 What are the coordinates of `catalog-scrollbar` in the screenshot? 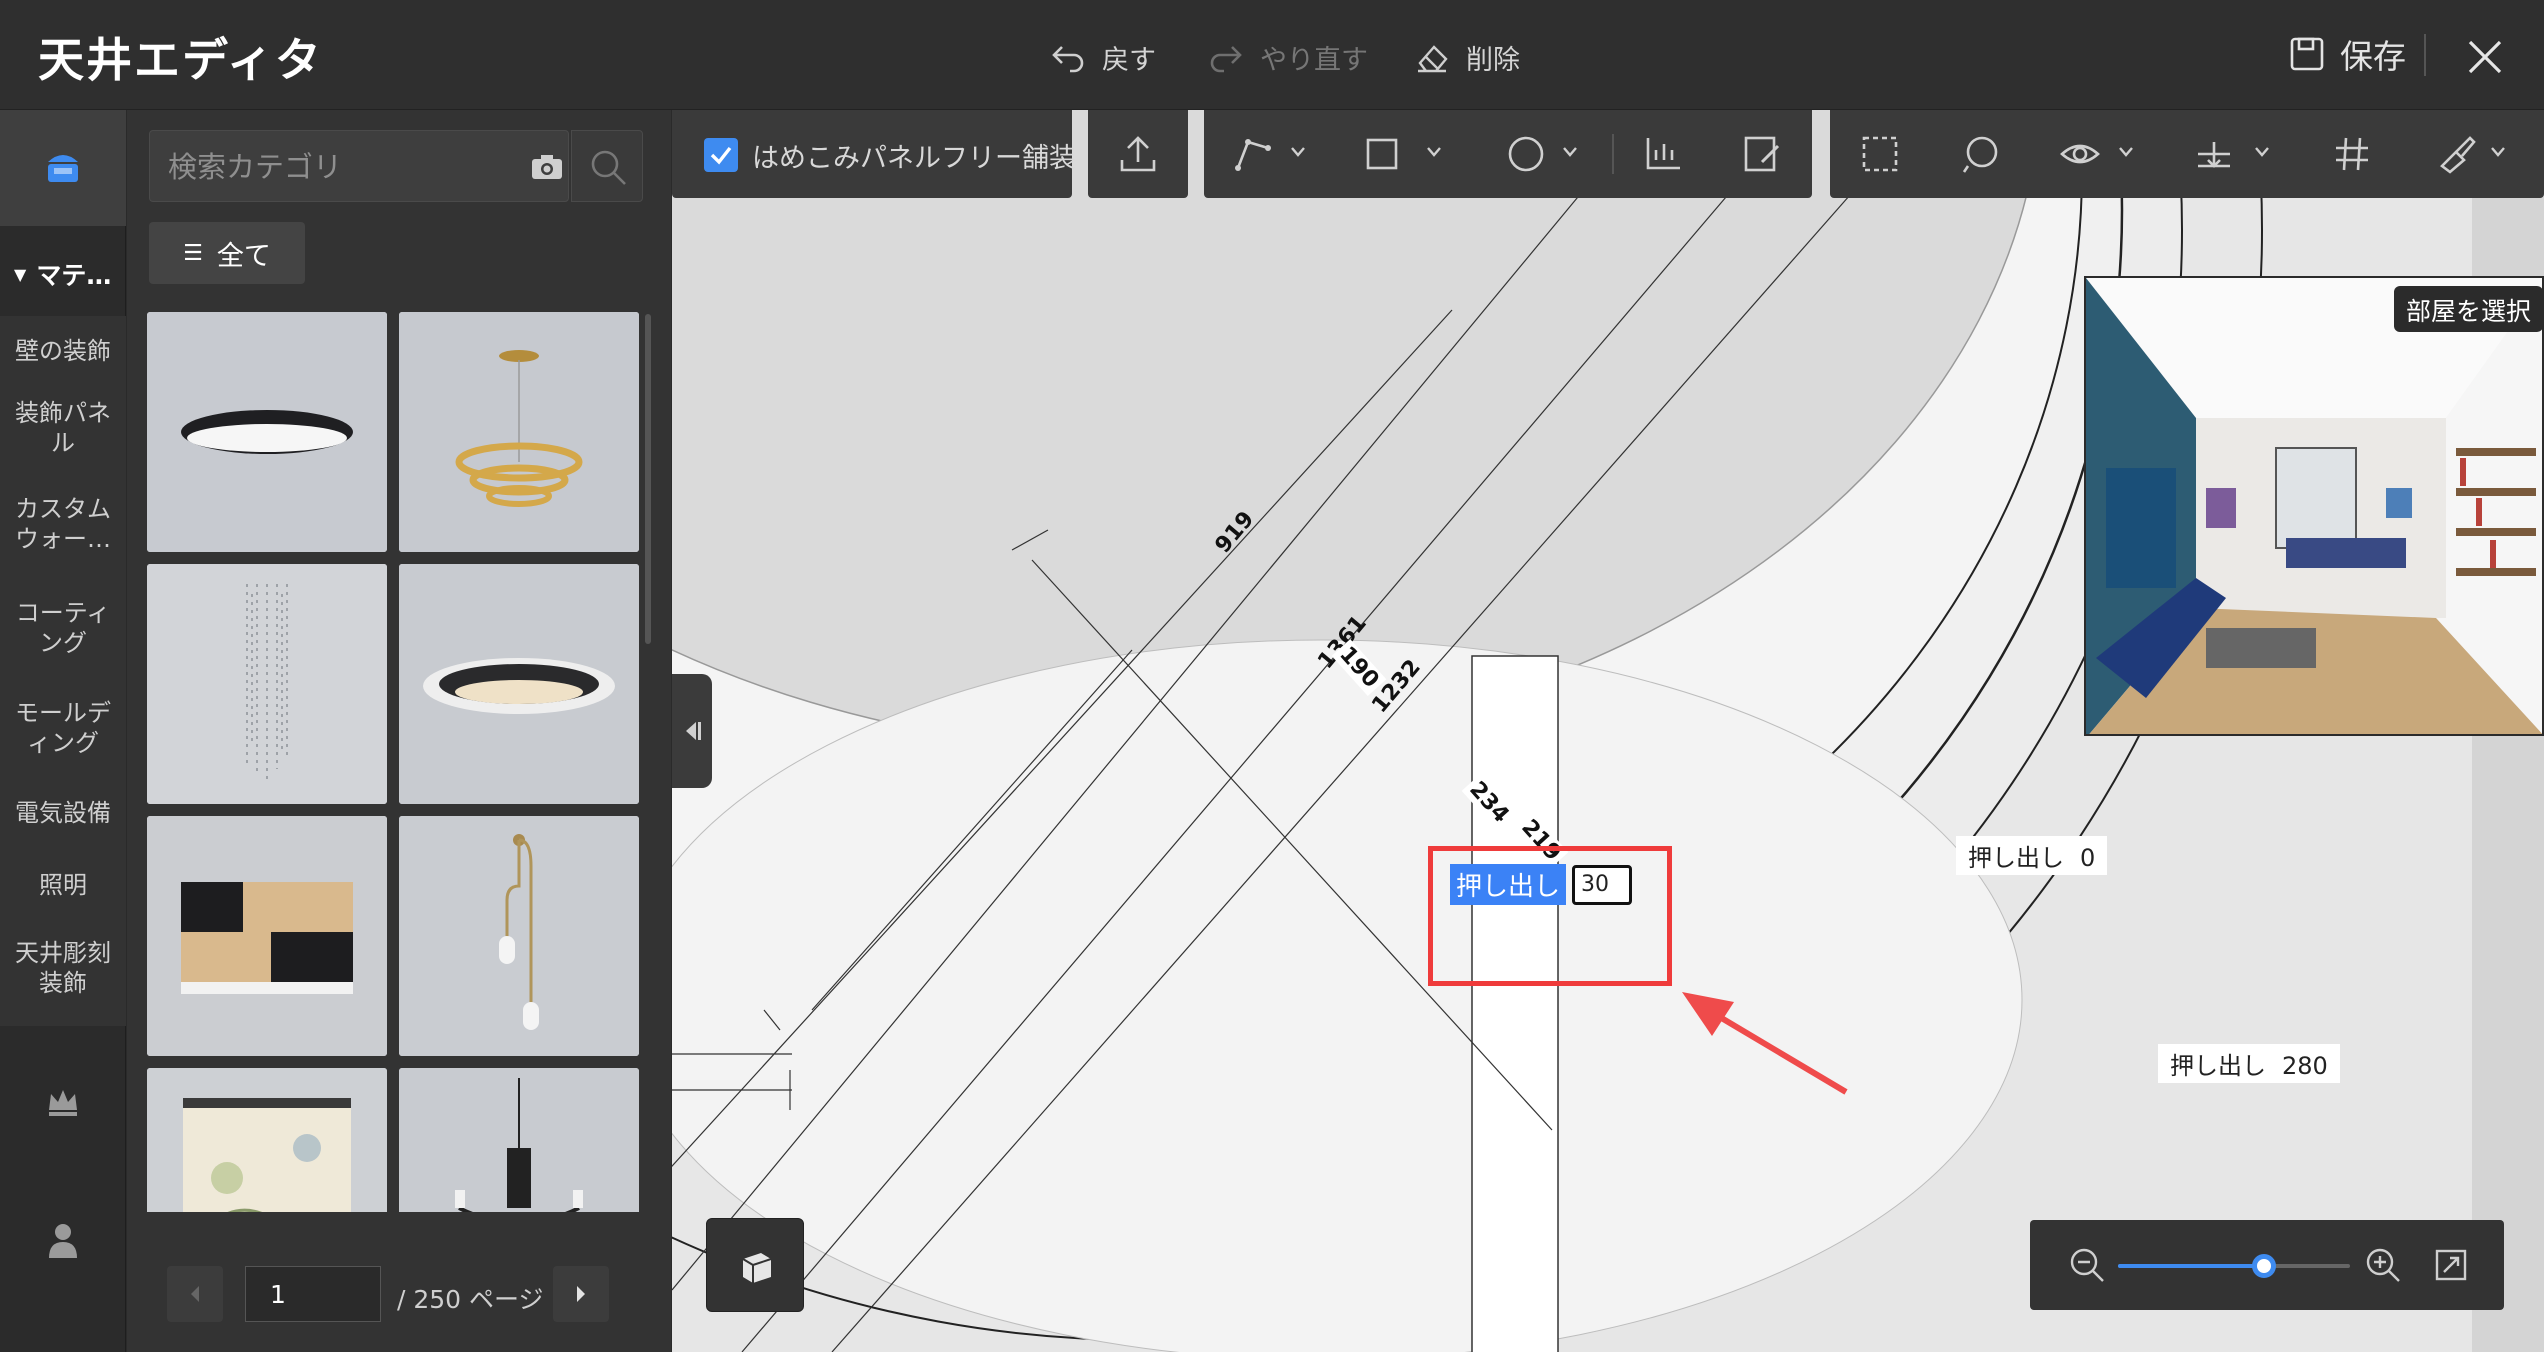 It's located at (648, 479).